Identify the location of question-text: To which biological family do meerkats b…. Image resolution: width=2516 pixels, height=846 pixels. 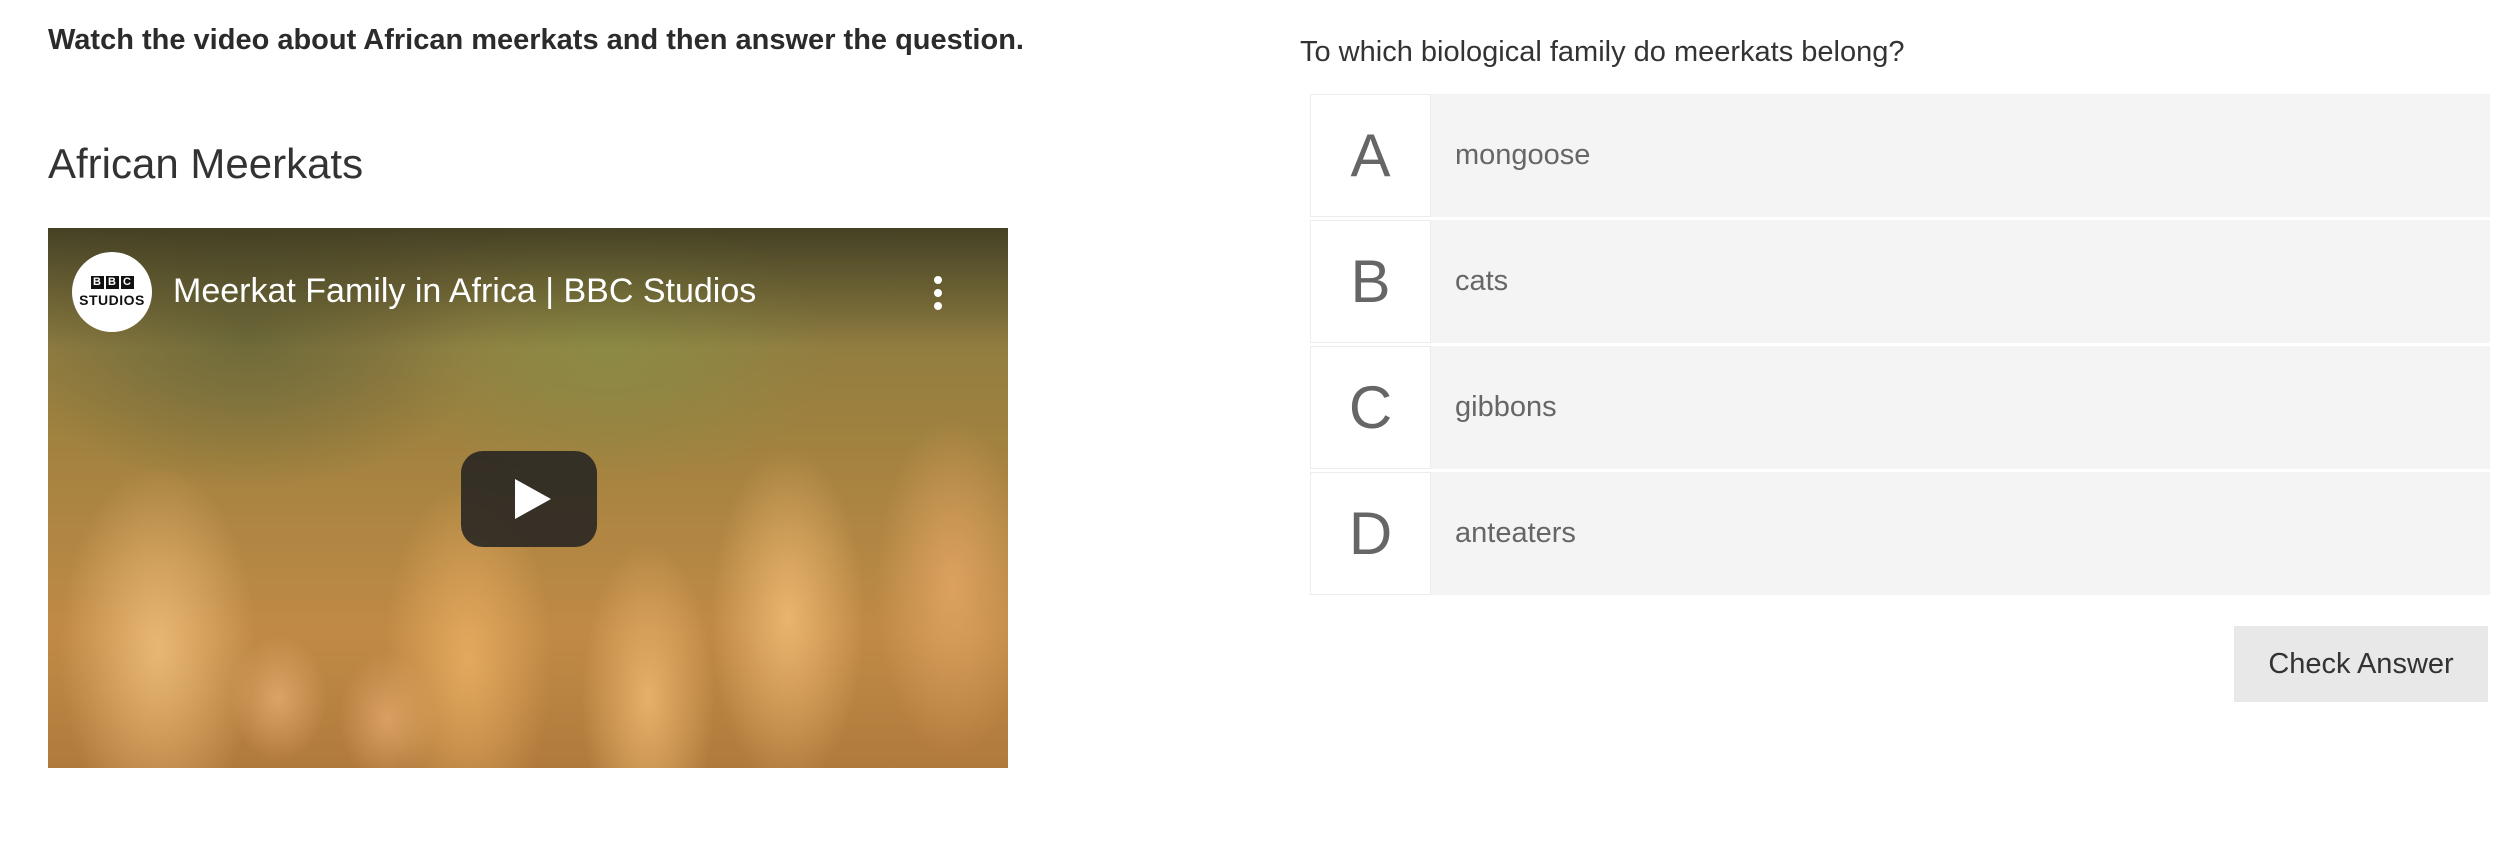
(1602, 52).